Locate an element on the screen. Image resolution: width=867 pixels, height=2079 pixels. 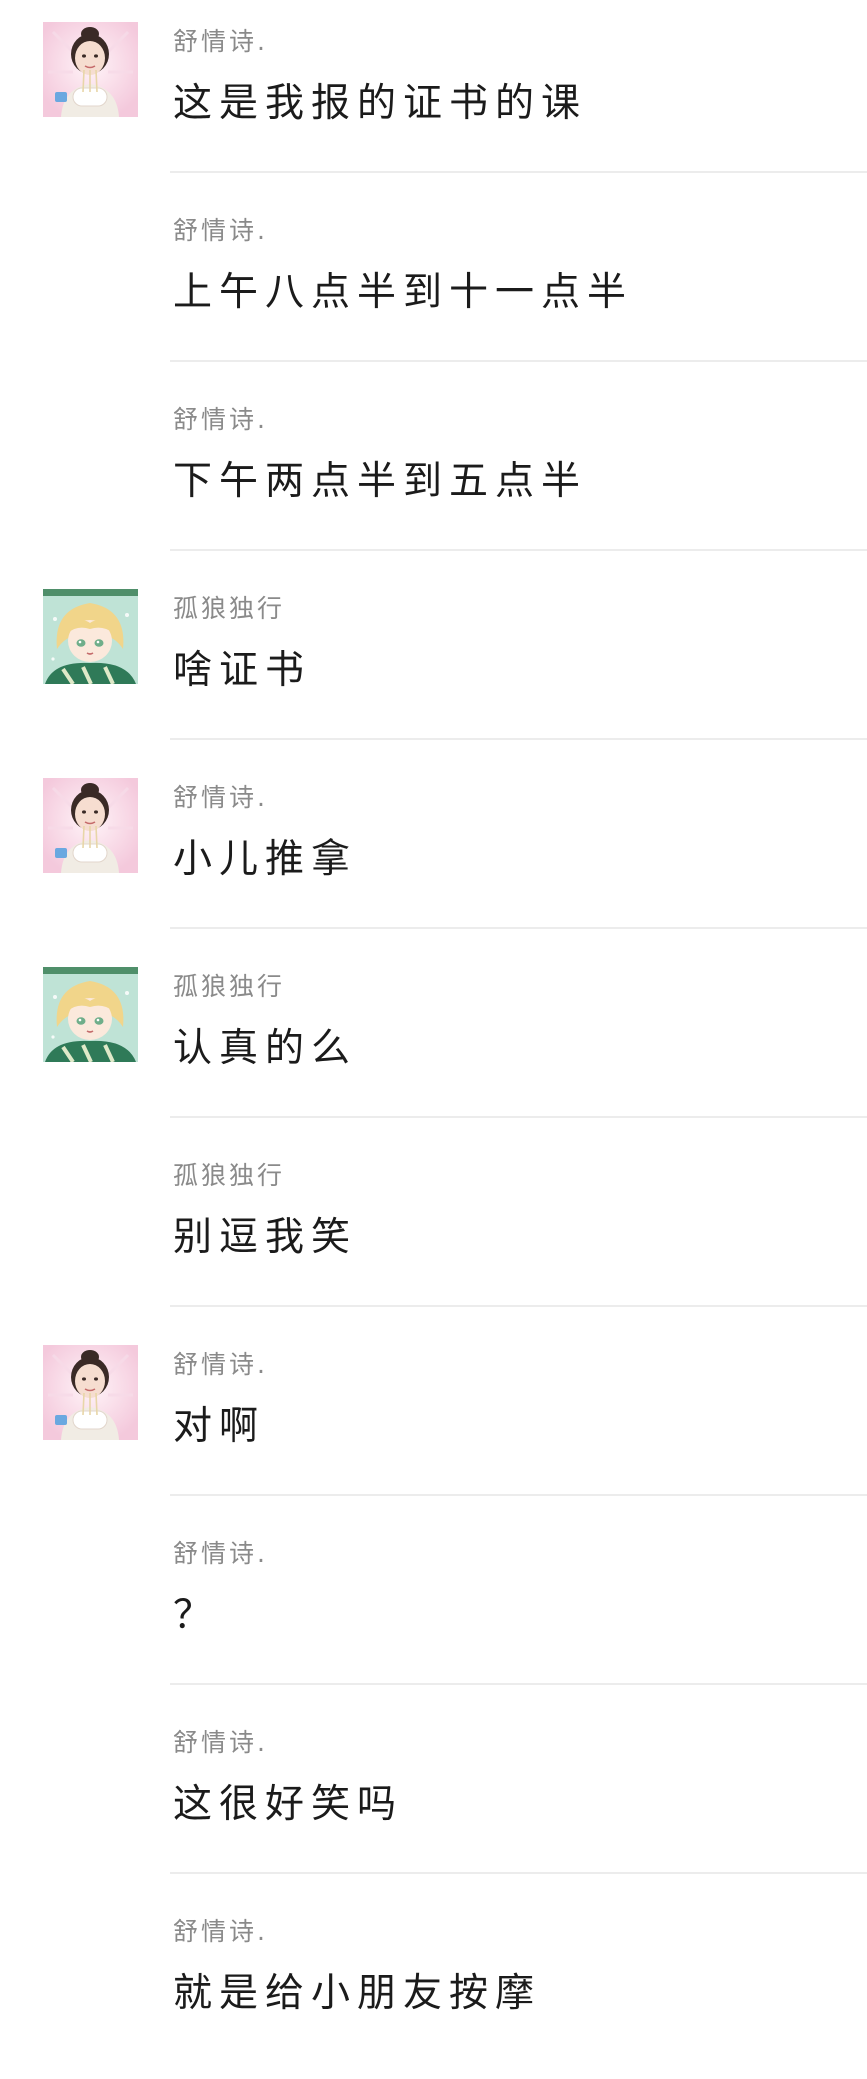
message-item: 舒情诗. 对啊 is located at coordinates (433, 1417).